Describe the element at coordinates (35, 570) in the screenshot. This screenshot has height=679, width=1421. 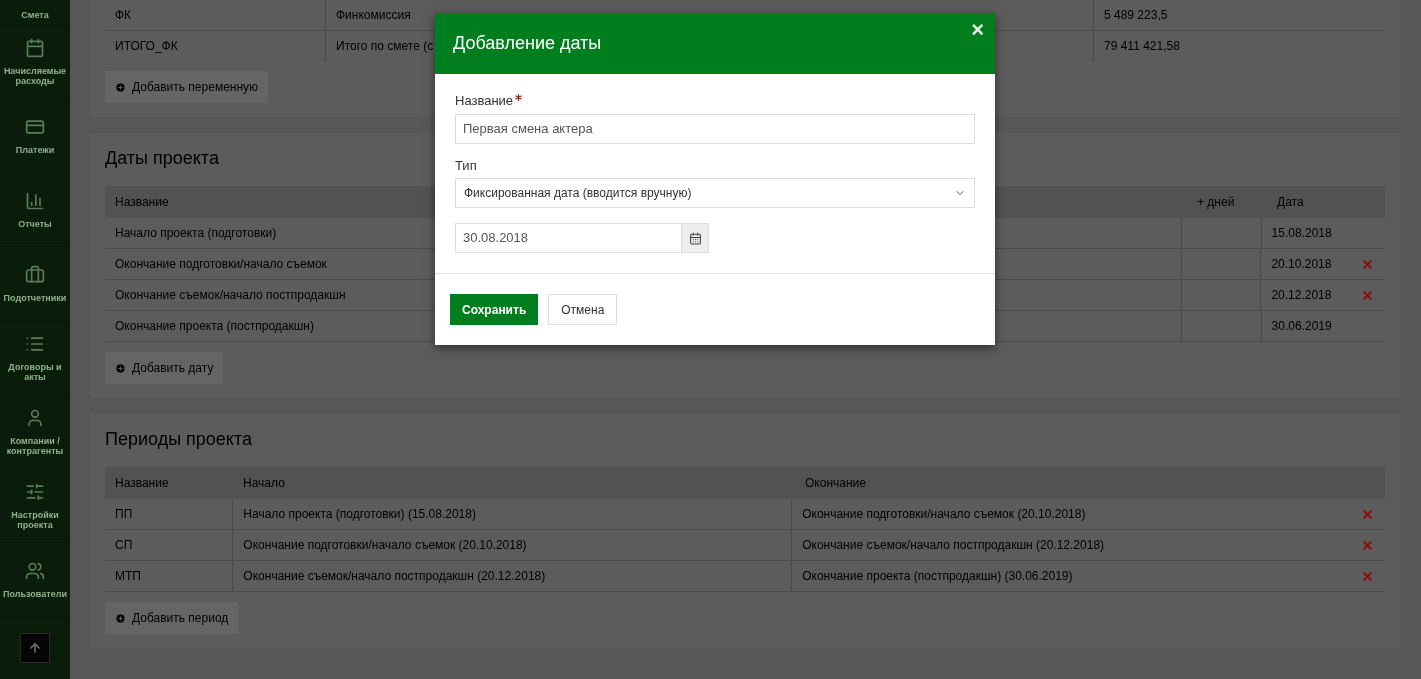
I see `users-icon` at that location.